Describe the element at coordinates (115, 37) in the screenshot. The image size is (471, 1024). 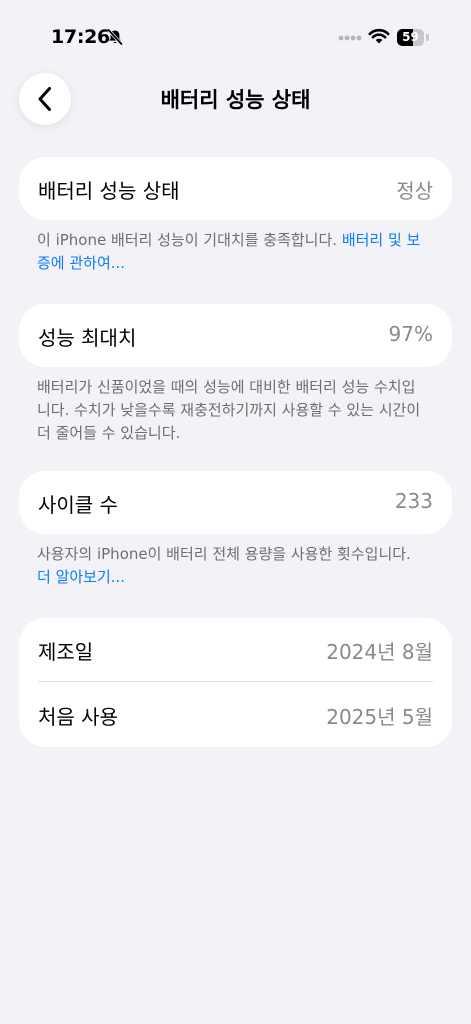
I see `bell-slash-icon` at that location.